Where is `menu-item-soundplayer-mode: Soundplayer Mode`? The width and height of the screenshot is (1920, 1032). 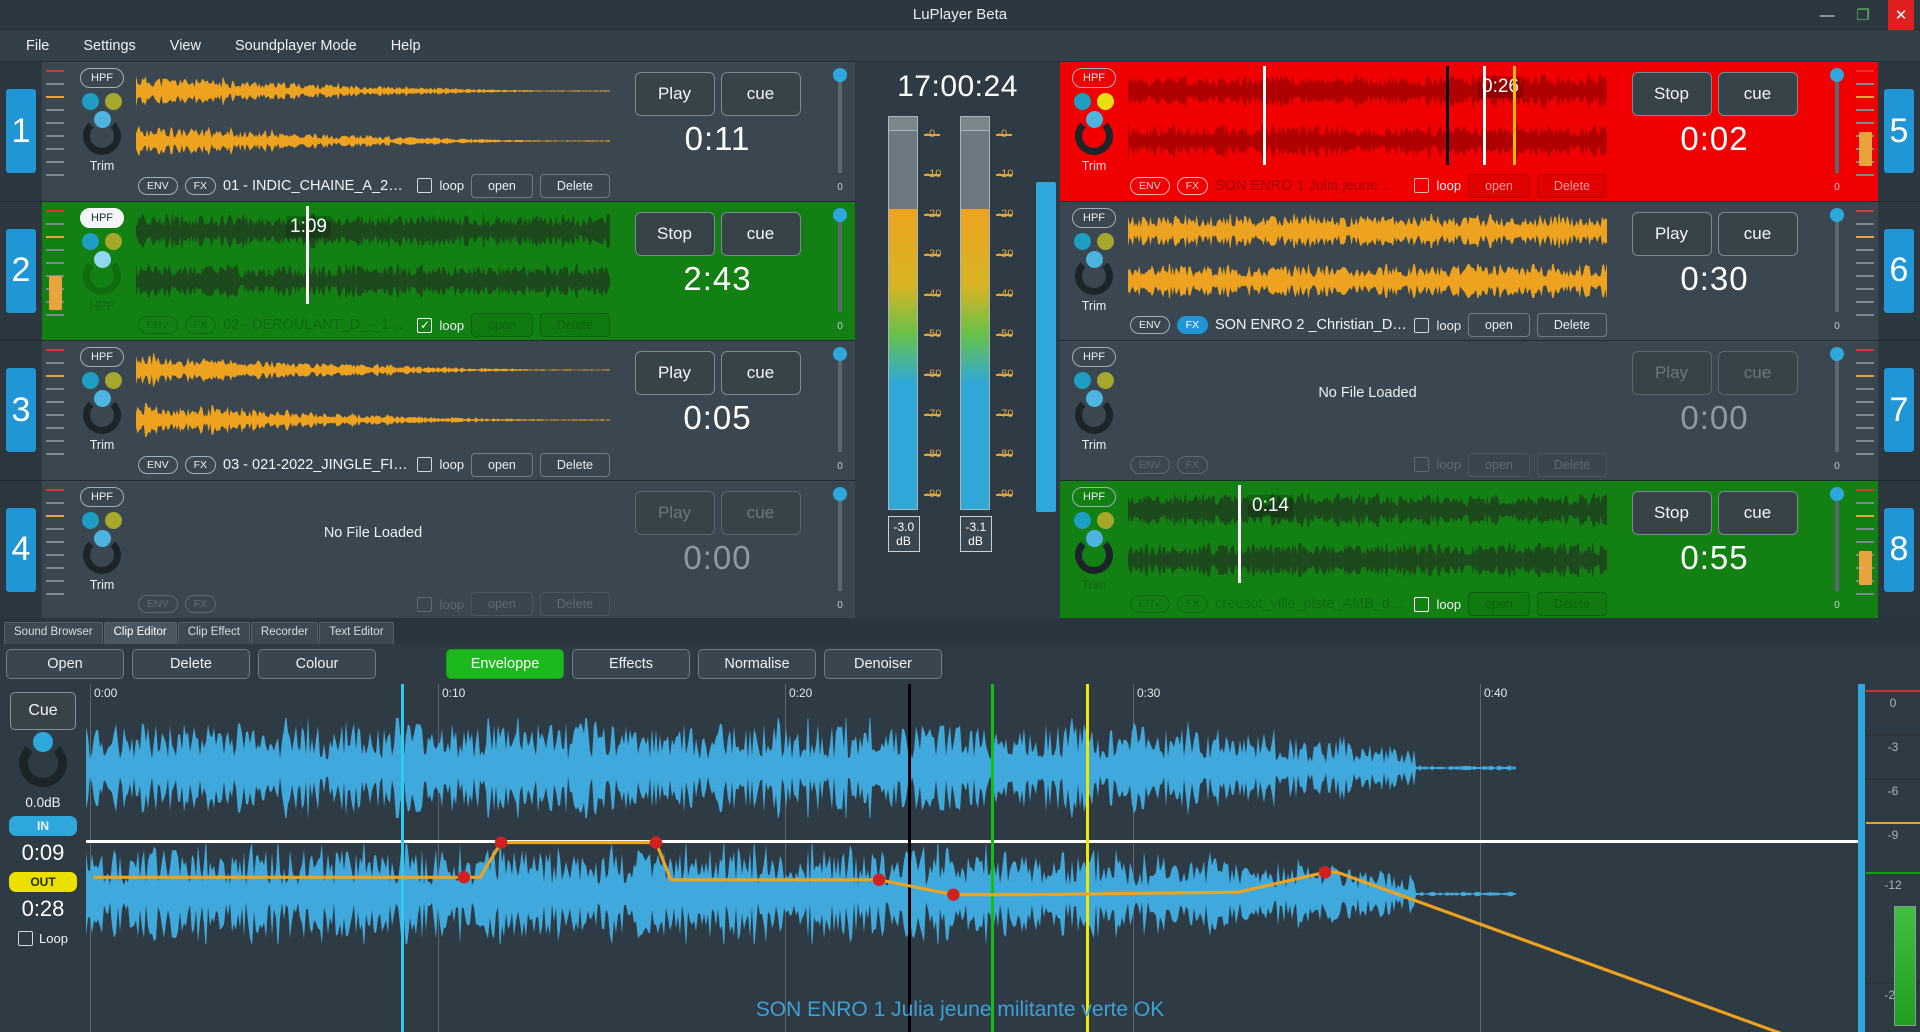
menu-item-soundplayer-mode: Soundplayer Mode is located at coordinates (296, 46).